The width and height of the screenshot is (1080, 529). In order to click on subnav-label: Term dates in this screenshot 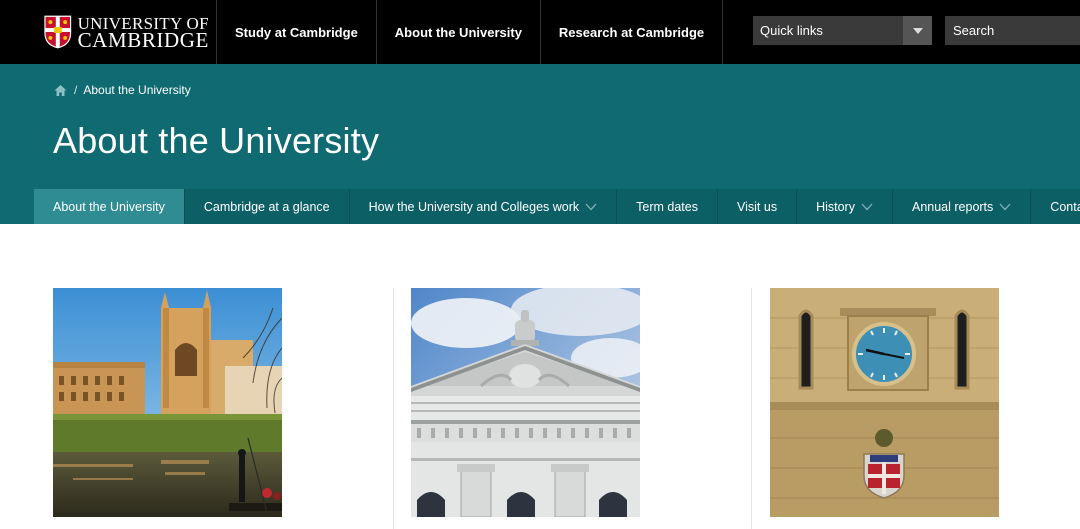, I will do `click(667, 206)`.